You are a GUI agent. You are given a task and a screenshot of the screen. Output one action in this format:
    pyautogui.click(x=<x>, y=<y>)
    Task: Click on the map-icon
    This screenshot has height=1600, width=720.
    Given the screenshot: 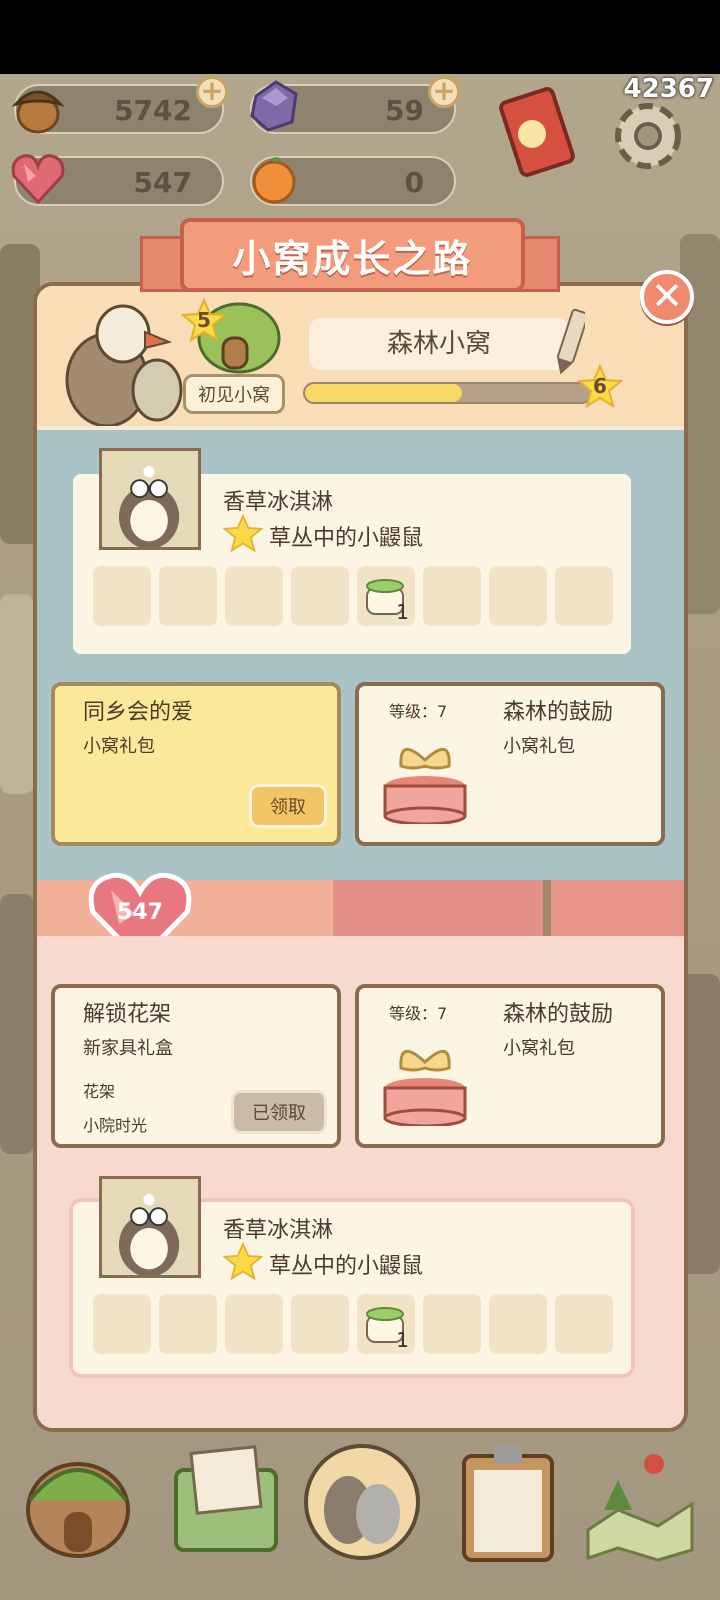 What is the action you would take?
    pyautogui.click(x=640, y=1502)
    